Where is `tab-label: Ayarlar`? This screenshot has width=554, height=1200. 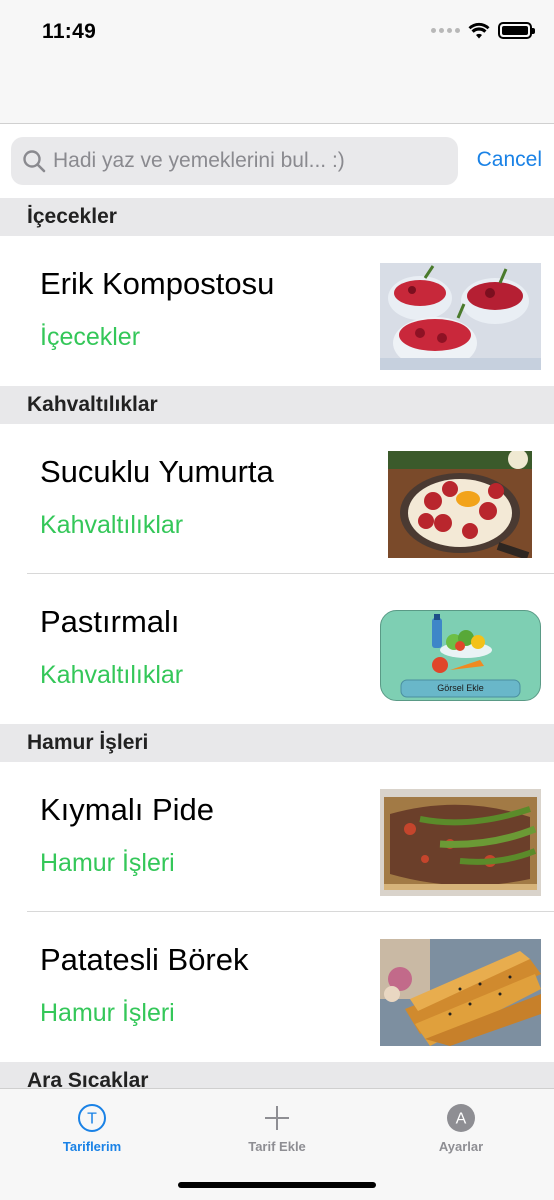 tab-label: Ayarlar is located at coordinates (461, 1146).